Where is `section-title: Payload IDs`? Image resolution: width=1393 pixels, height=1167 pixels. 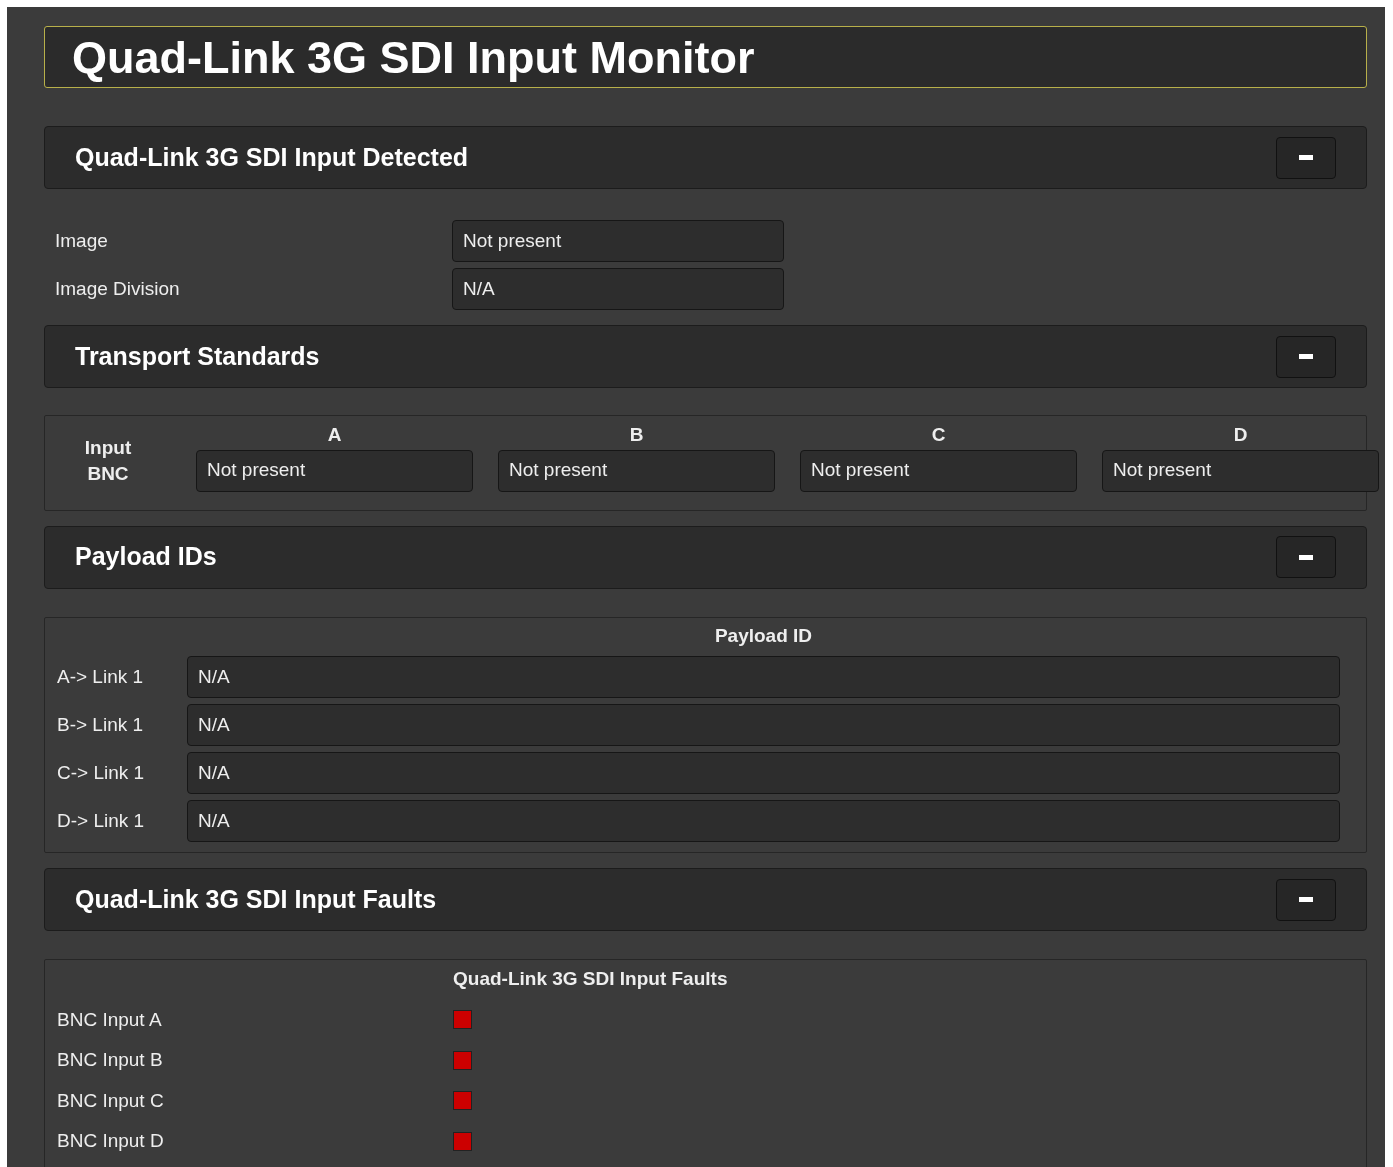 section-title: Payload IDs is located at coordinates (146, 557).